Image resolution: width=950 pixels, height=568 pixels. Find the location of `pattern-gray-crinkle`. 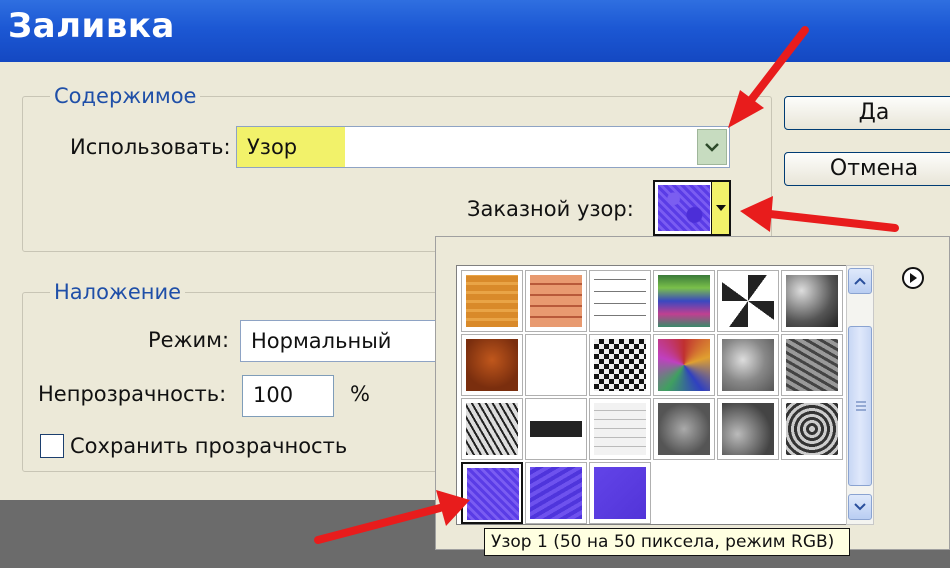

pattern-gray-crinkle is located at coordinates (812, 365).